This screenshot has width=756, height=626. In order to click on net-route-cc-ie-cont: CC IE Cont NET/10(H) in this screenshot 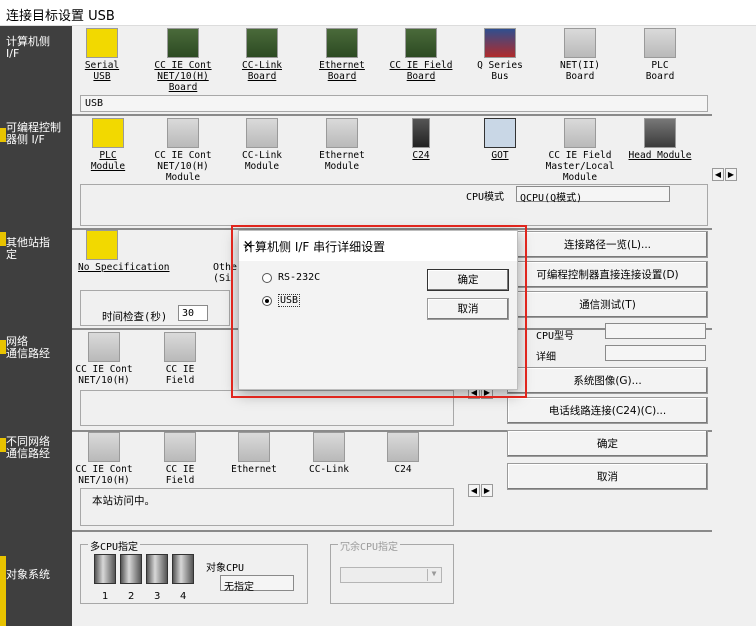, I will do `click(104, 359)`.